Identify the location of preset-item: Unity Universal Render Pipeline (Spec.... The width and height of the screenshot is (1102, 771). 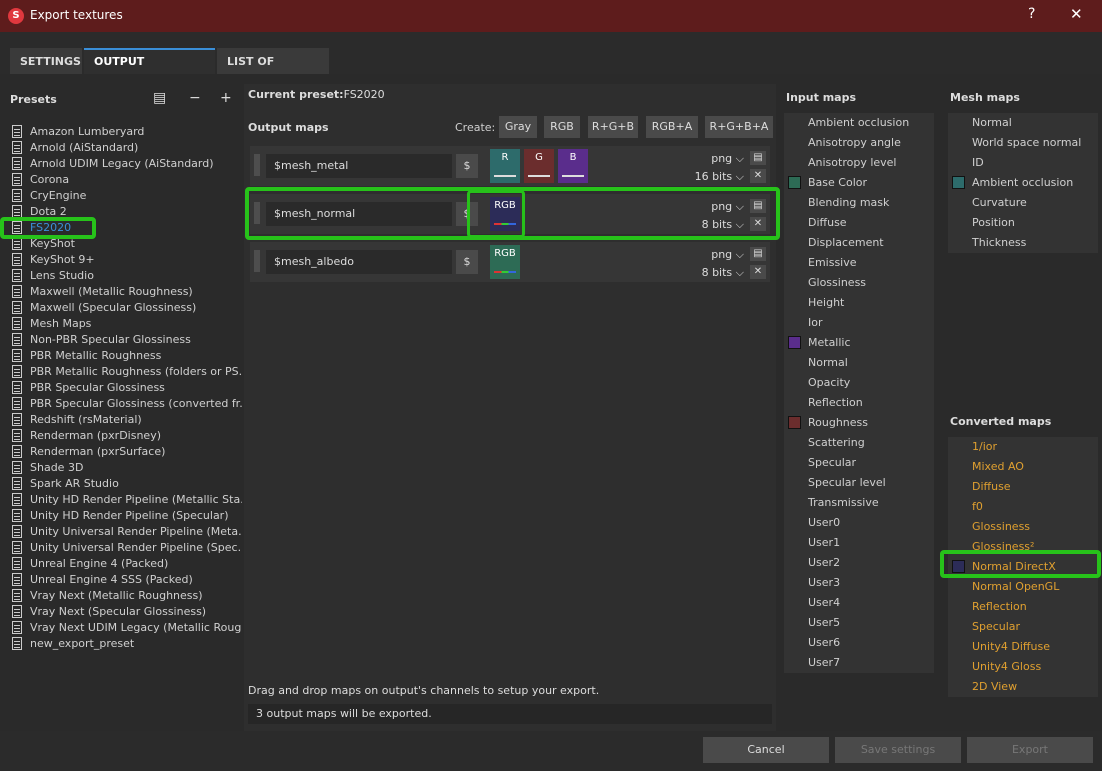
(121, 548).